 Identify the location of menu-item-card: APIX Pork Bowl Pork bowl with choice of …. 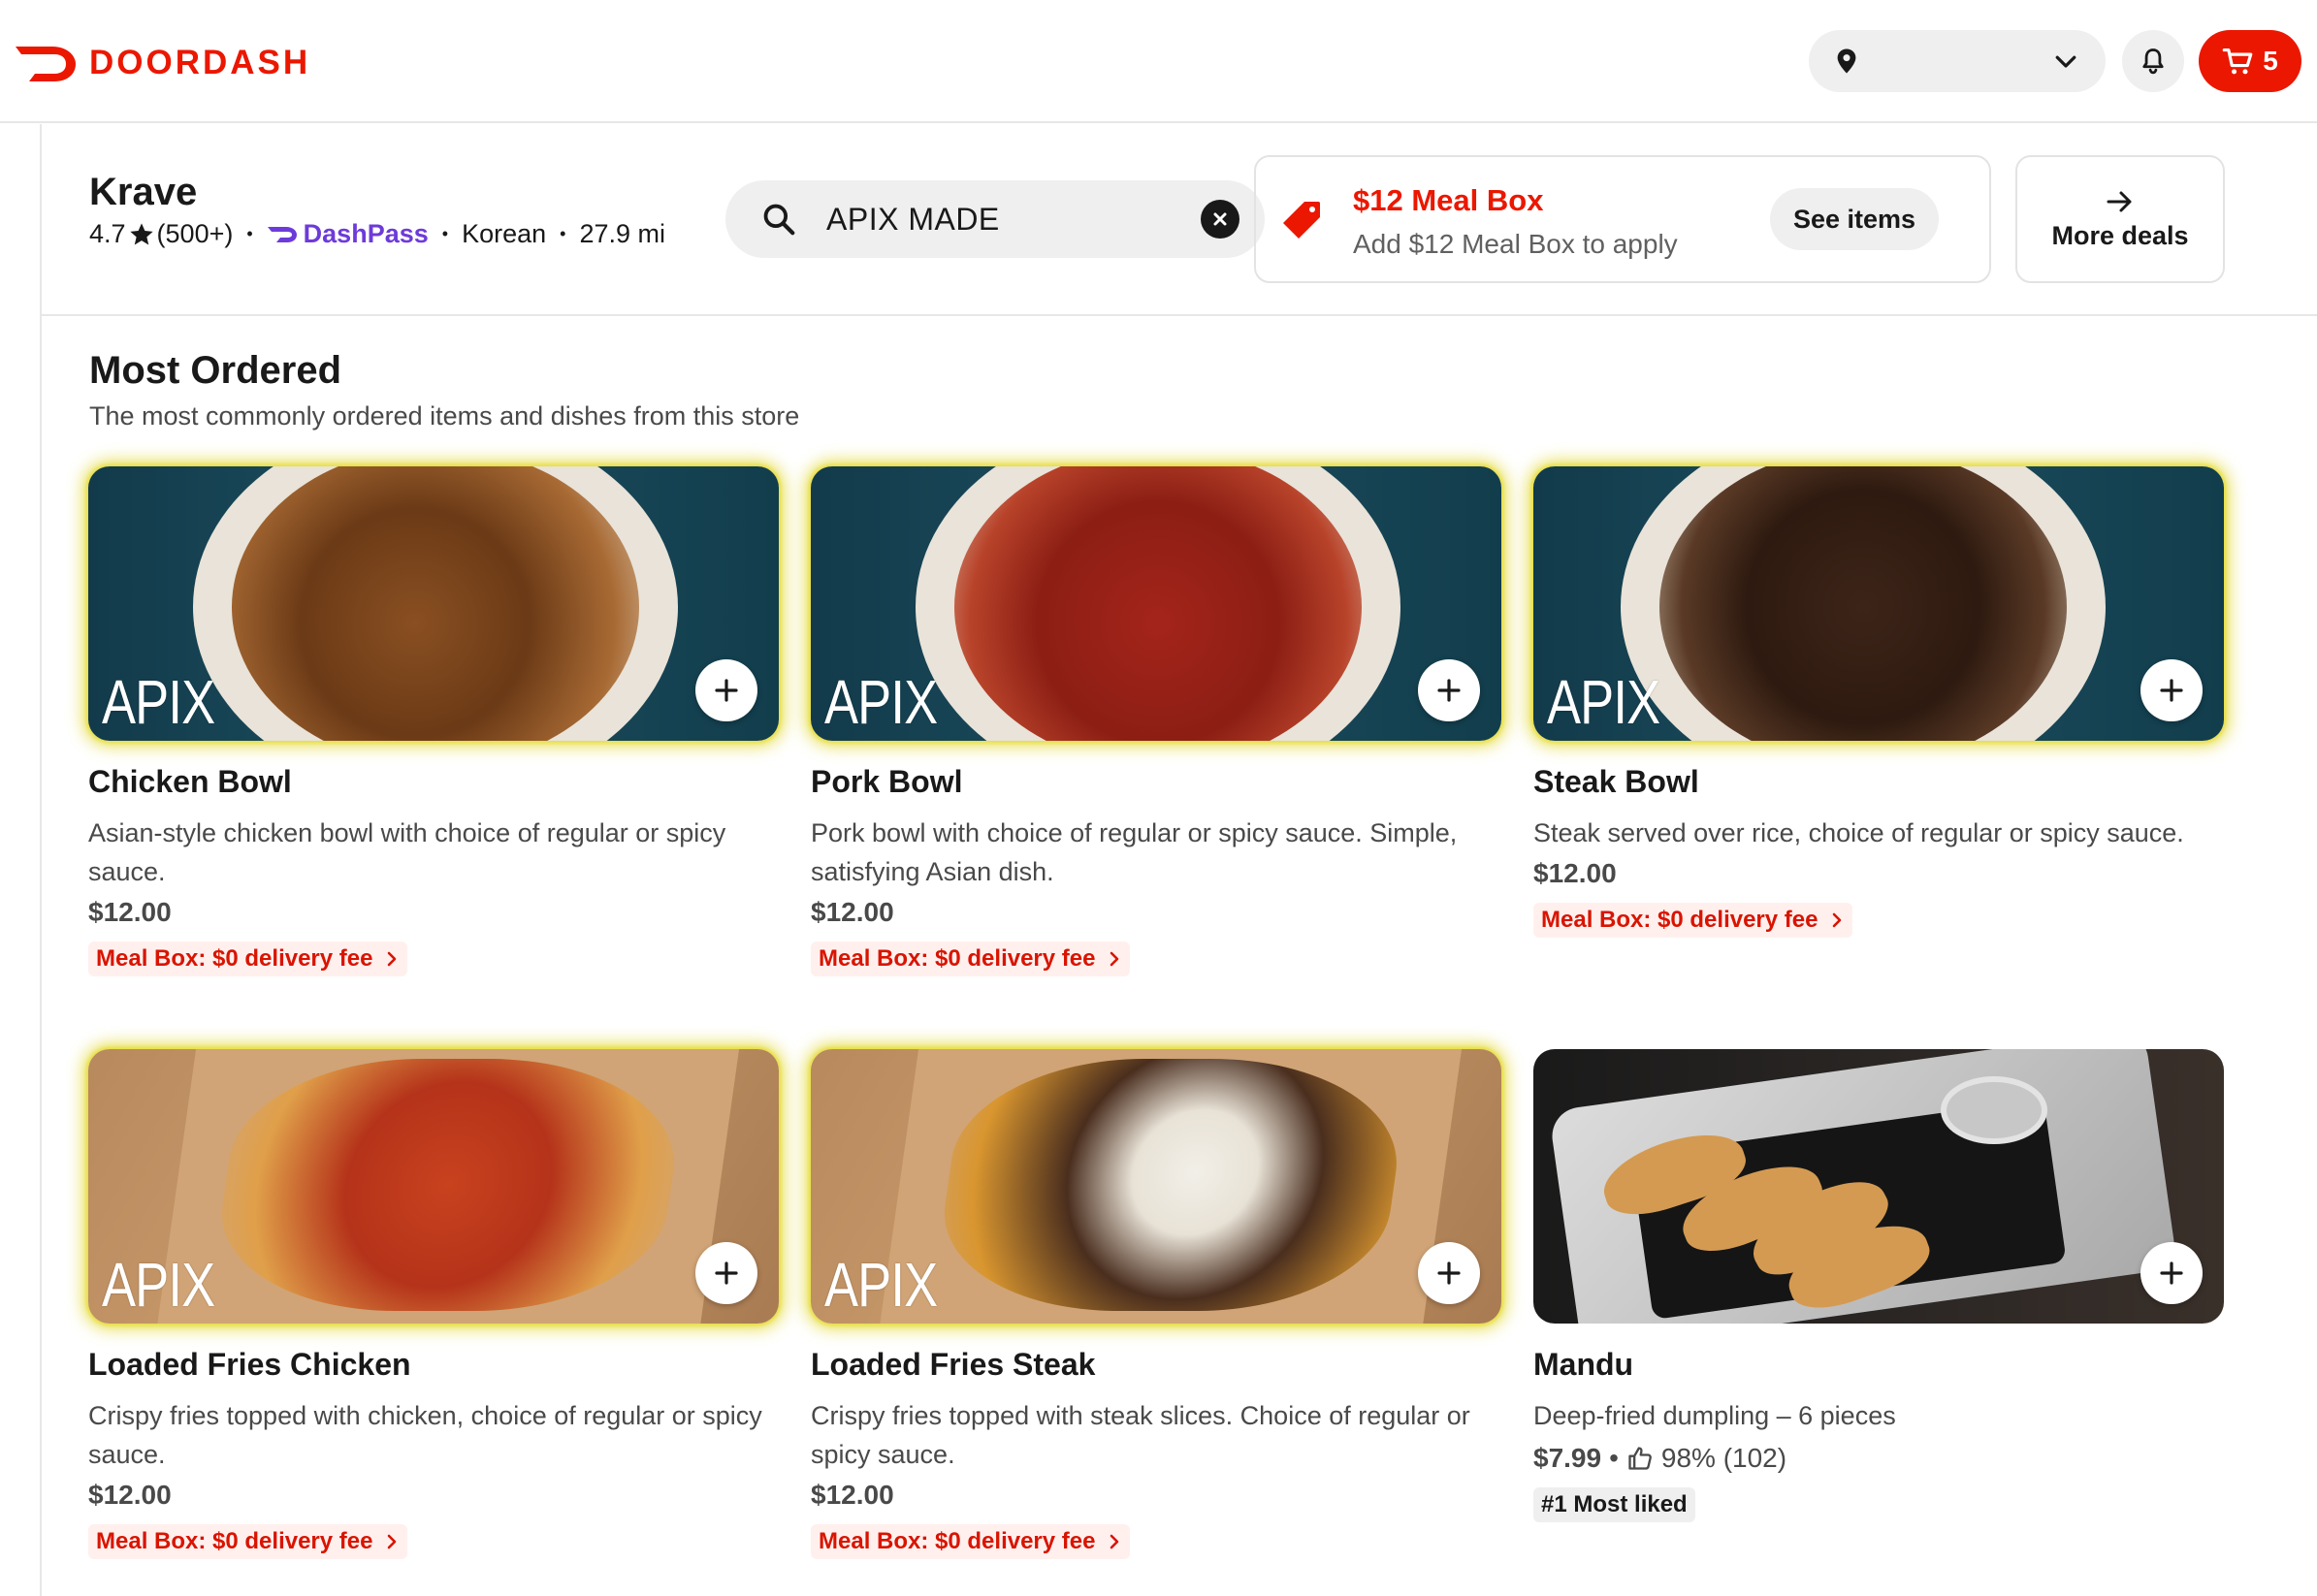
(1156, 721).